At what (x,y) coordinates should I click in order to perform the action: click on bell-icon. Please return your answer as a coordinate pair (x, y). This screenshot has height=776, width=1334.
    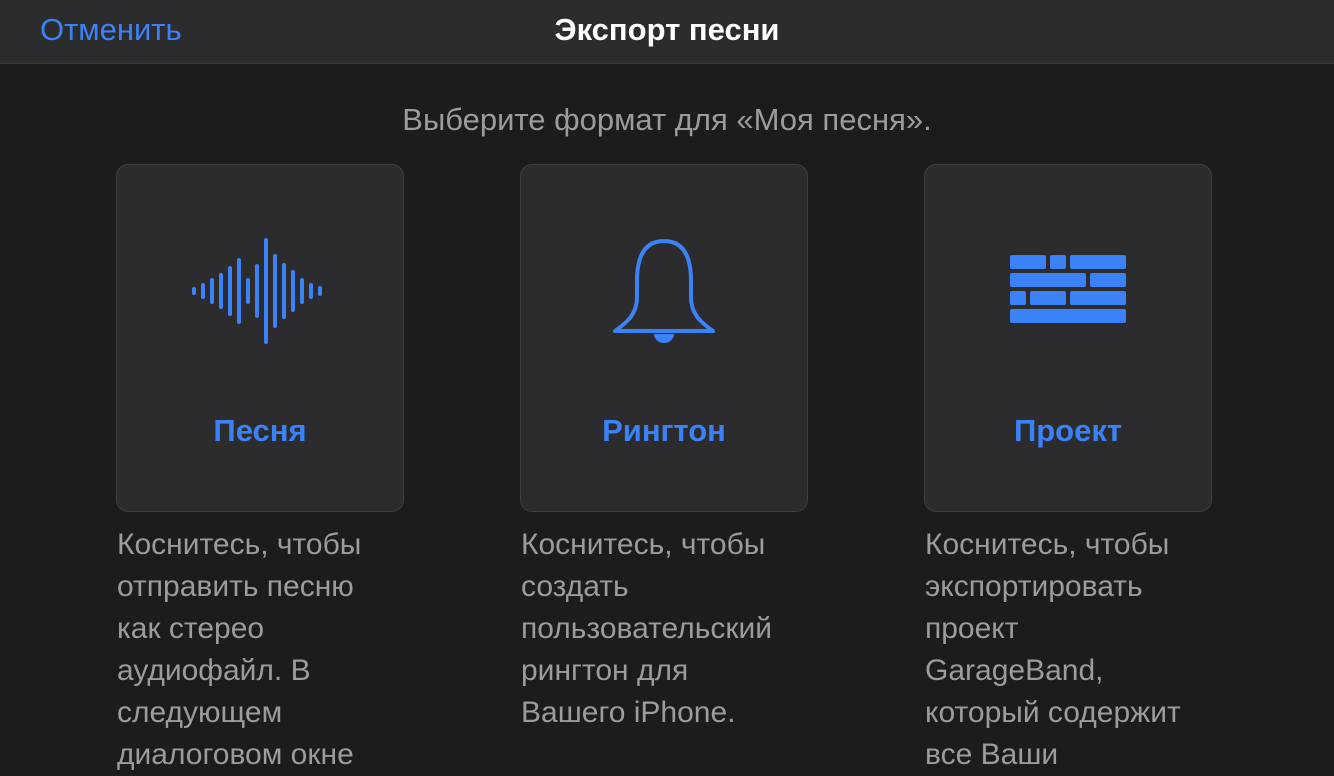
    Looking at the image, I should click on (664, 293).